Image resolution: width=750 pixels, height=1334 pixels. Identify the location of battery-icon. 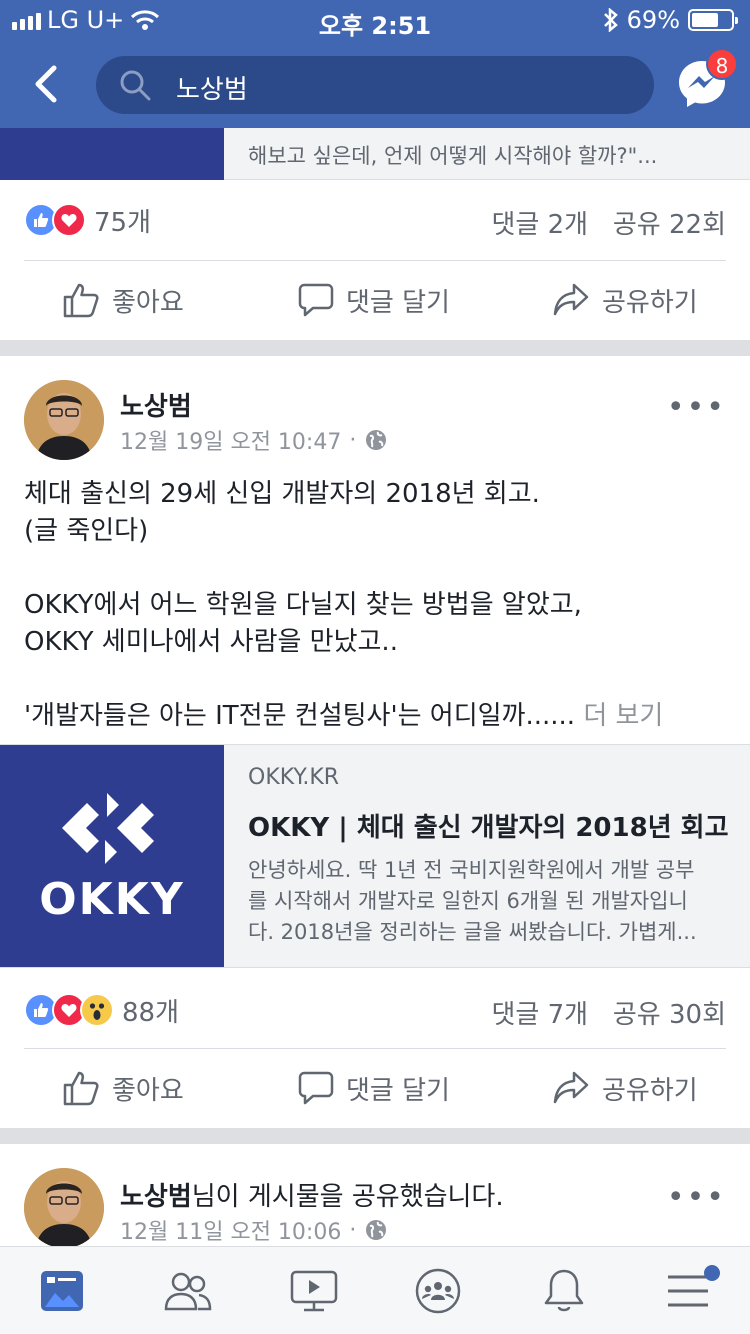
(713, 20).